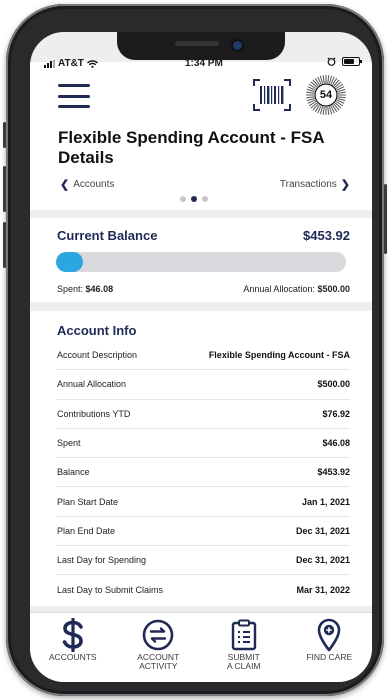 The height and width of the screenshot is (700, 390). Describe the element at coordinates (326, 235) in the screenshot. I see `balance-amount: $453.92` at that location.